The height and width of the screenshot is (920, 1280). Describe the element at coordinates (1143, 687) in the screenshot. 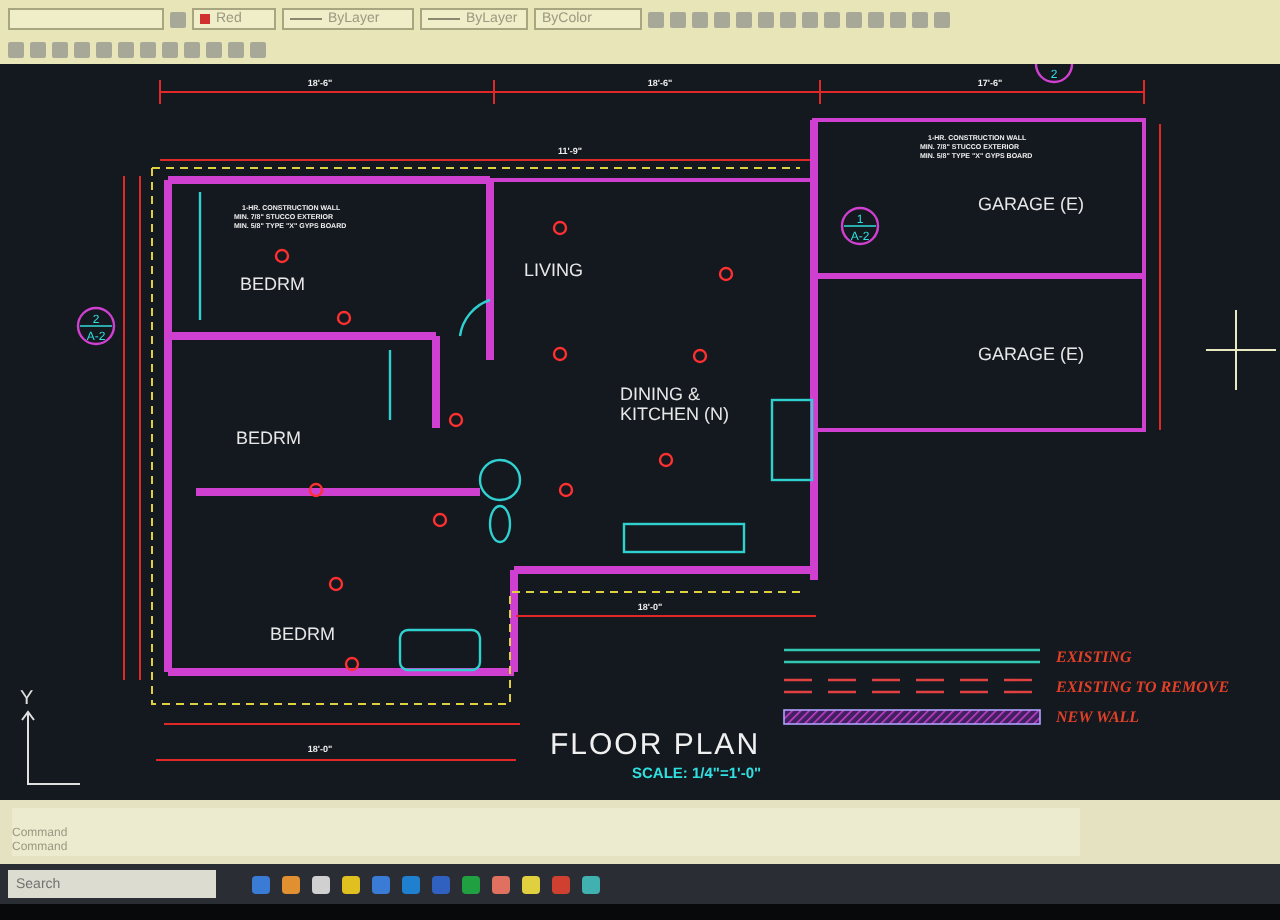

I see `legend-label: EXISTING TO REMOVE` at that location.